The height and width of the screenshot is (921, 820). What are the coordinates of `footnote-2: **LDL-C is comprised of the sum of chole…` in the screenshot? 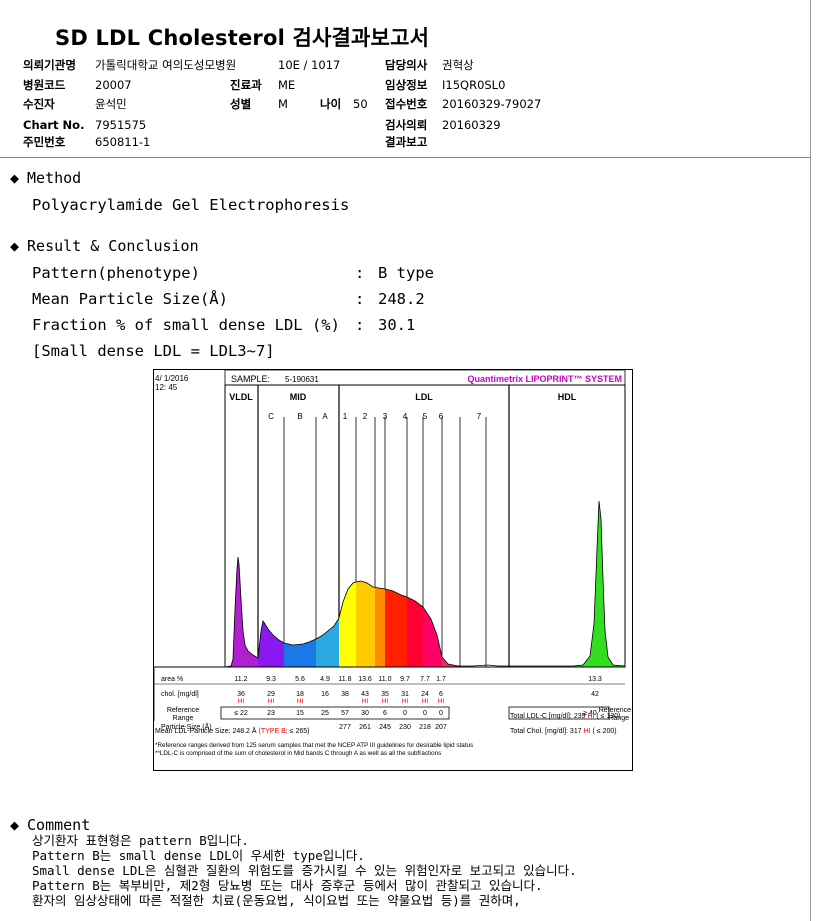 It's located at (298, 753).